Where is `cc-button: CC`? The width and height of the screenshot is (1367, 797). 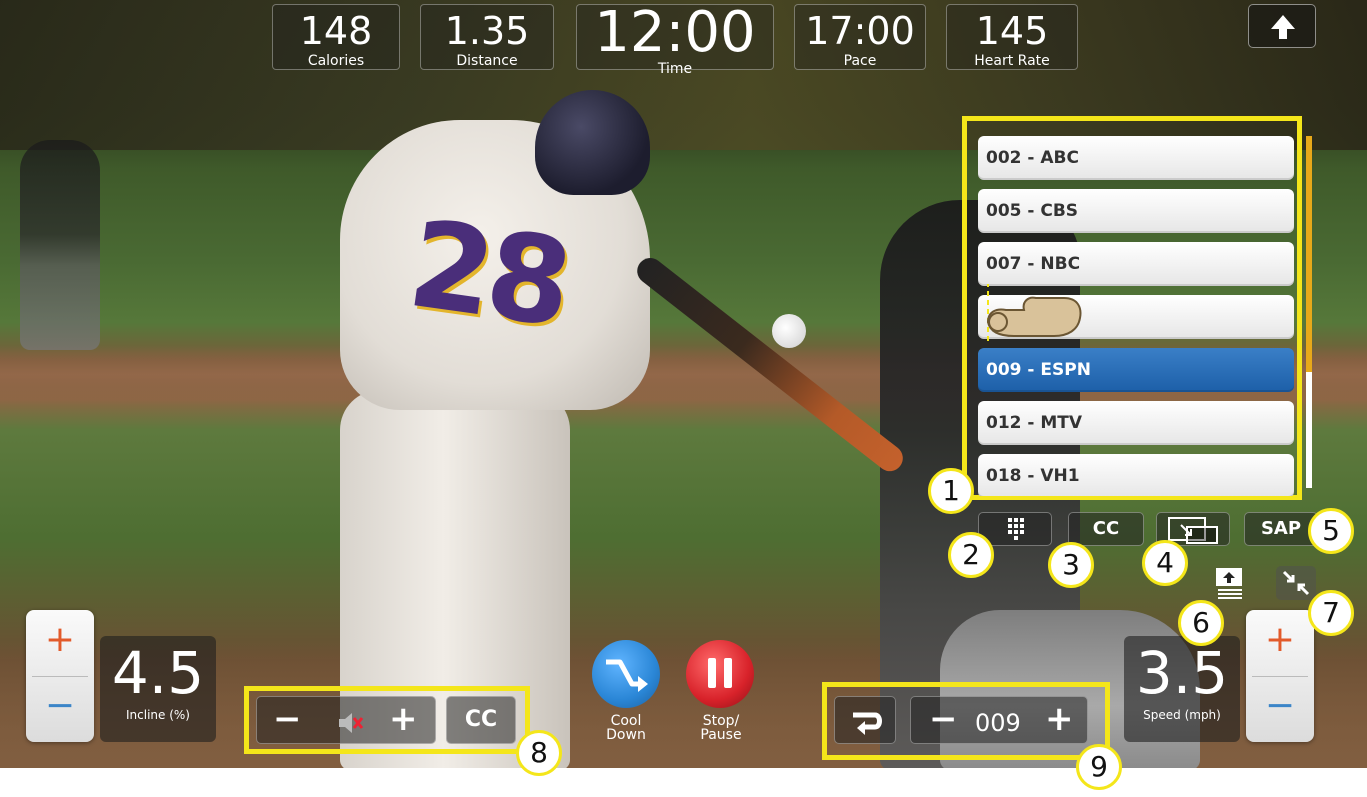 cc-button: CC is located at coordinates (481, 720).